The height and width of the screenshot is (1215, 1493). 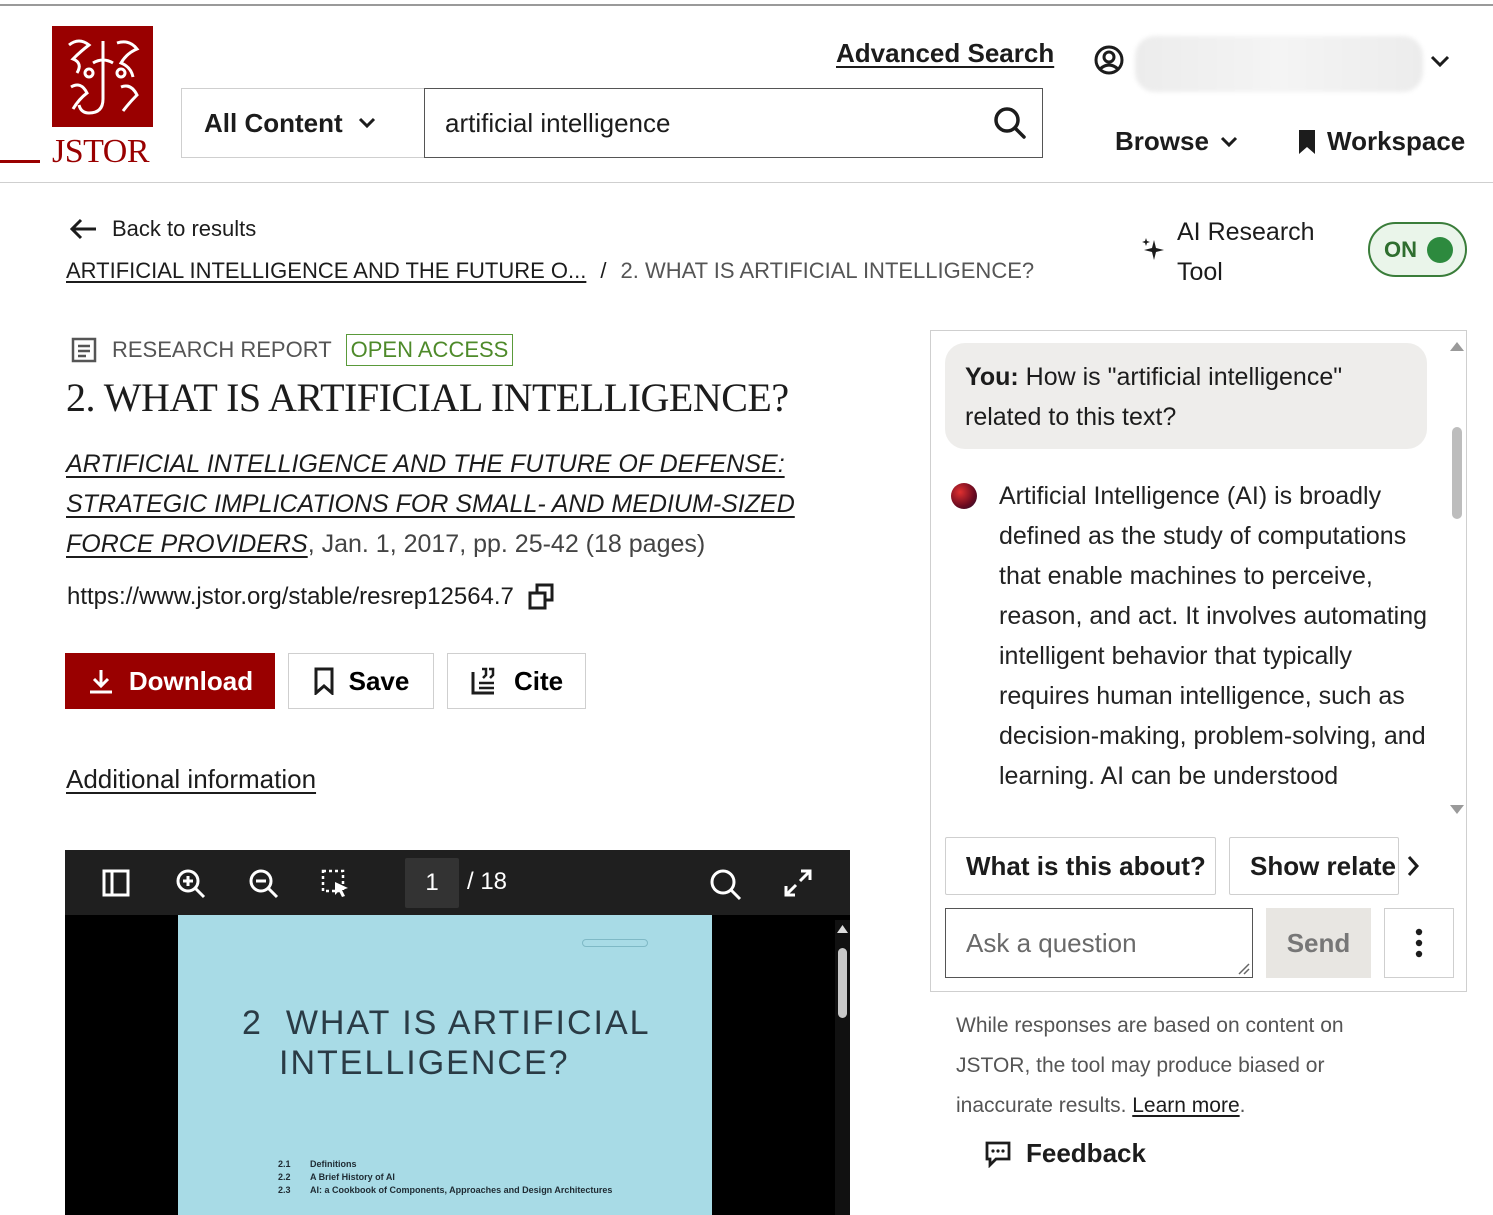 I want to click on bookmark-icon, so click(x=1307, y=141).